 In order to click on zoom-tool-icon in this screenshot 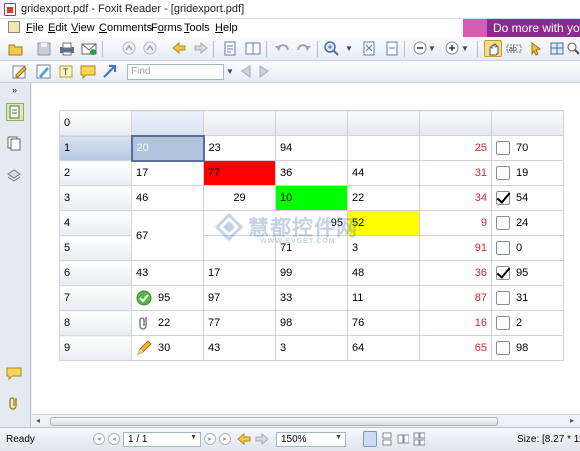, I will do `click(332, 48)`.